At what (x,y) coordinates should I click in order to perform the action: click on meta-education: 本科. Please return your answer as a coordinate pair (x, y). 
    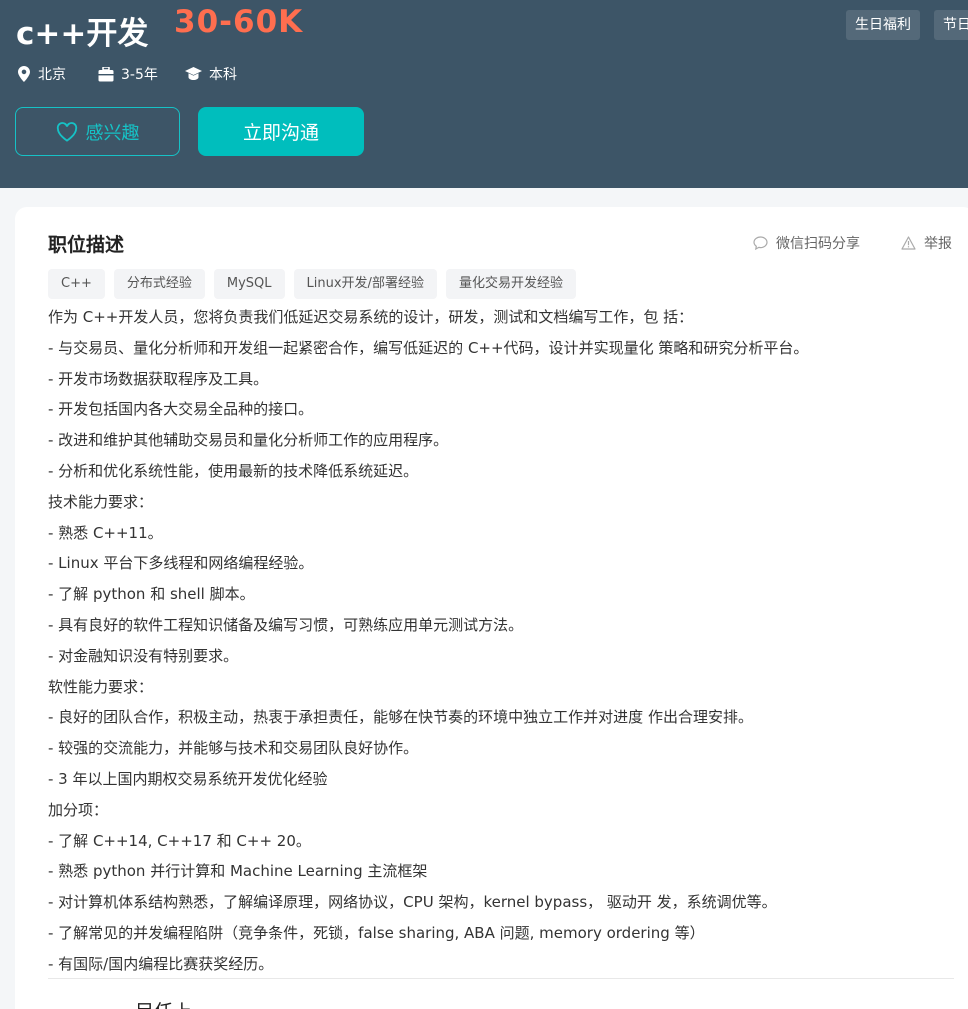
    Looking at the image, I should click on (211, 74).